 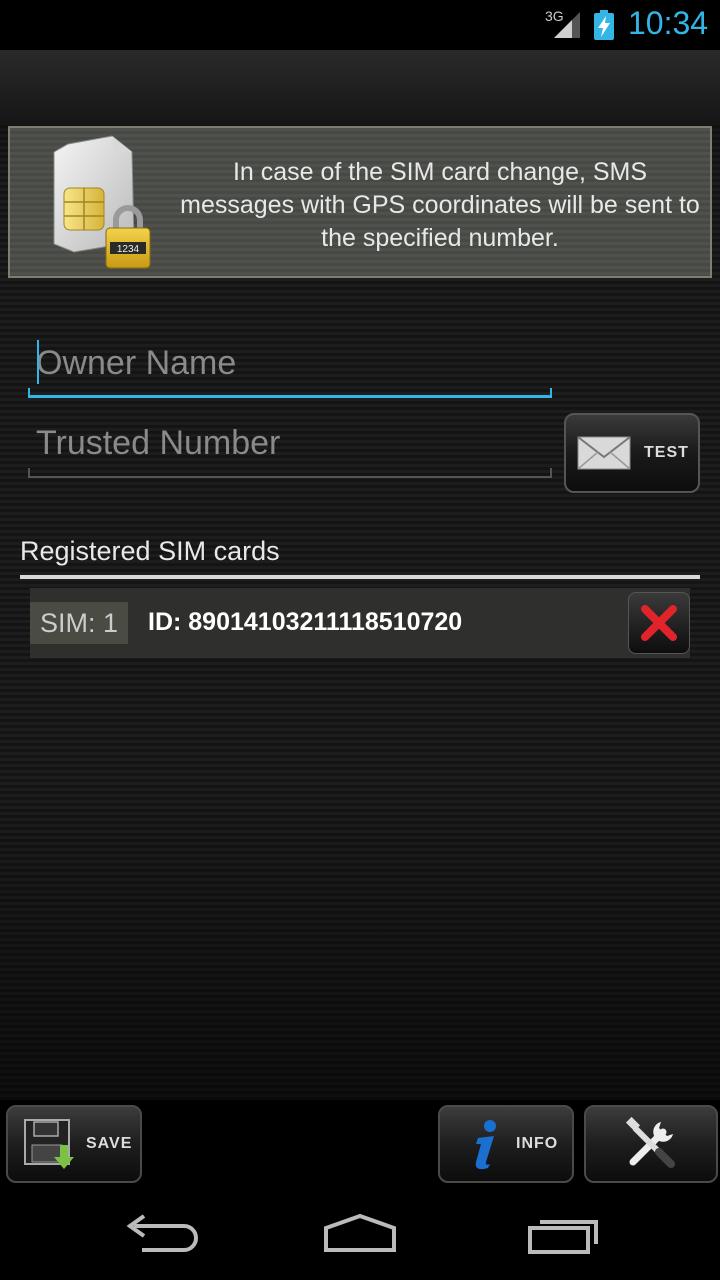 What do you see at coordinates (666, 452) in the screenshot?
I see `test-button-label: TEST` at bounding box center [666, 452].